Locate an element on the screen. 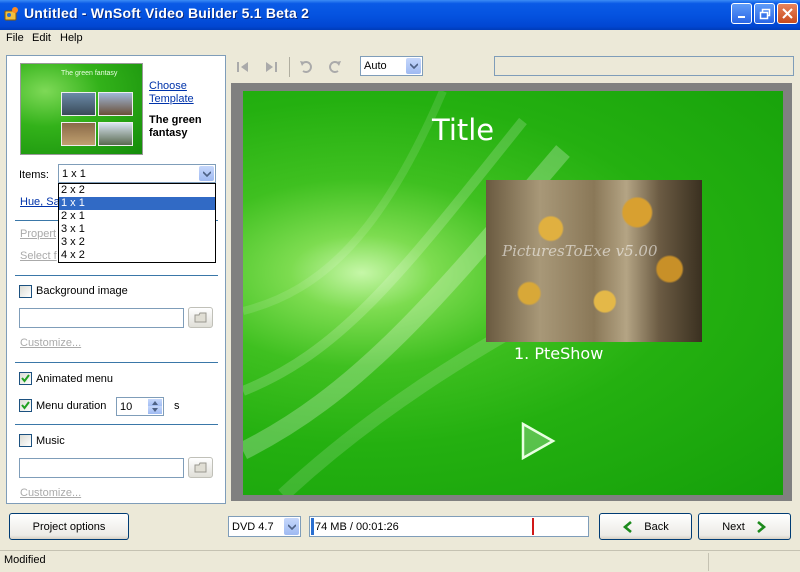 The width and height of the screenshot is (800, 572). items-dropdown-list: 2 x 2 1 x 1 2 x 1 3 x 1 3 x 2 4 x 2 is located at coordinates (137, 223).